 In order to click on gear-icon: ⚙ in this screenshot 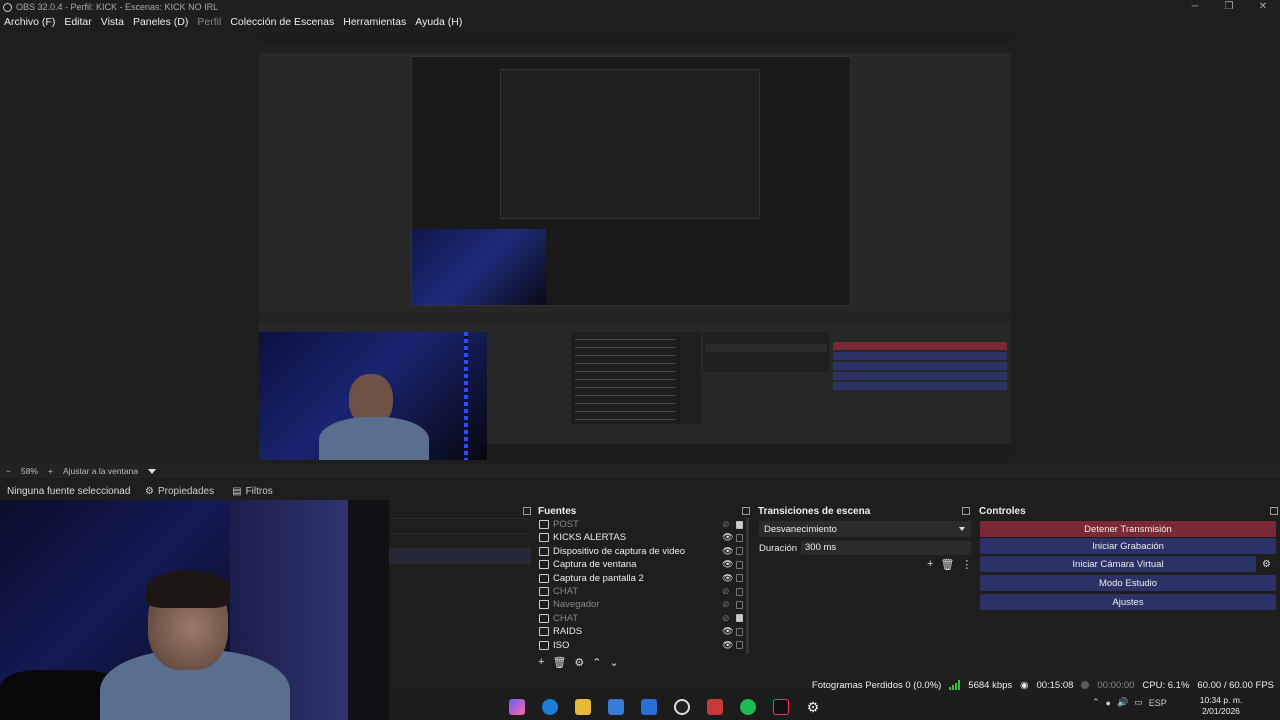, I will do `click(1267, 564)`.